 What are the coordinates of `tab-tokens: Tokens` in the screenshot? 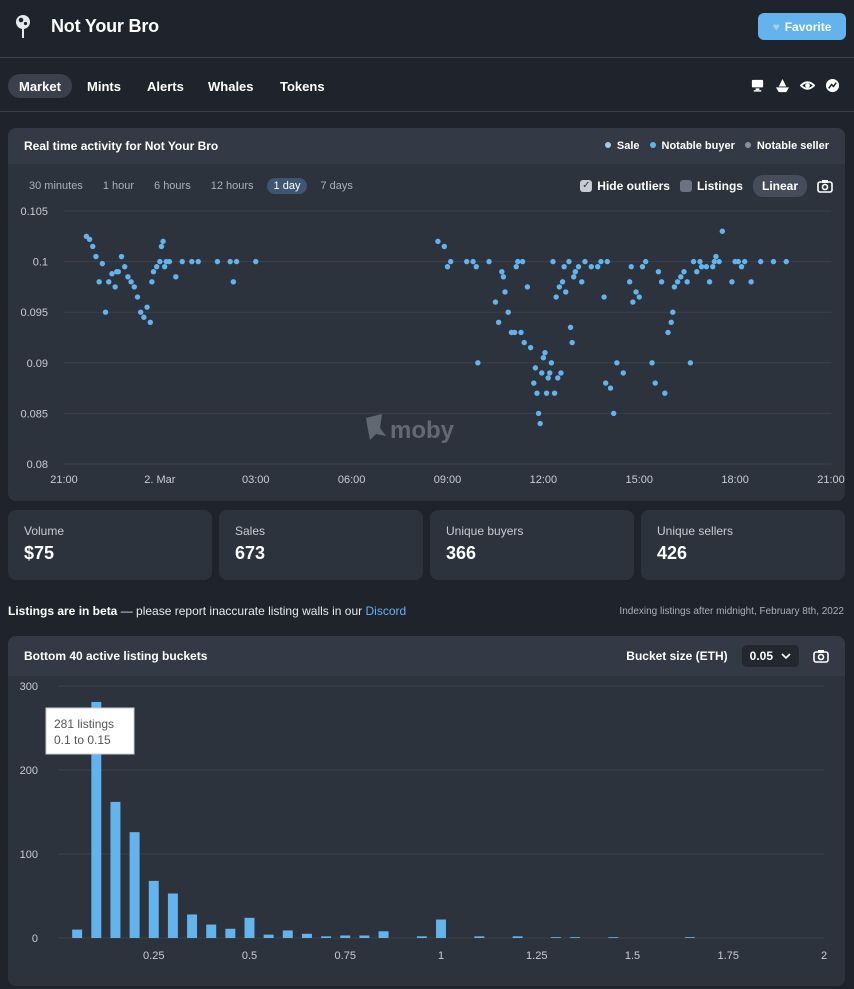 It's located at (302, 86).